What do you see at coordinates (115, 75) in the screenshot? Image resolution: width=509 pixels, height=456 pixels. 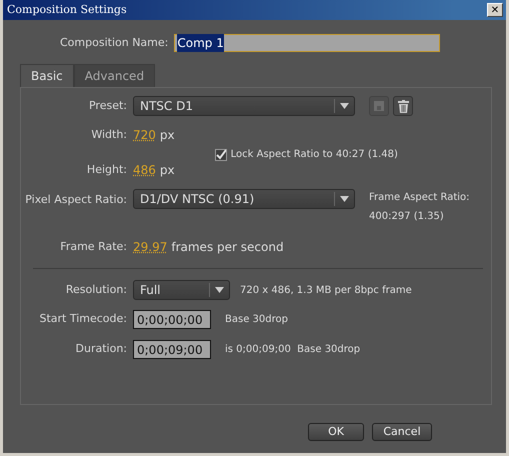 I see `tab: Advanced` at bounding box center [115, 75].